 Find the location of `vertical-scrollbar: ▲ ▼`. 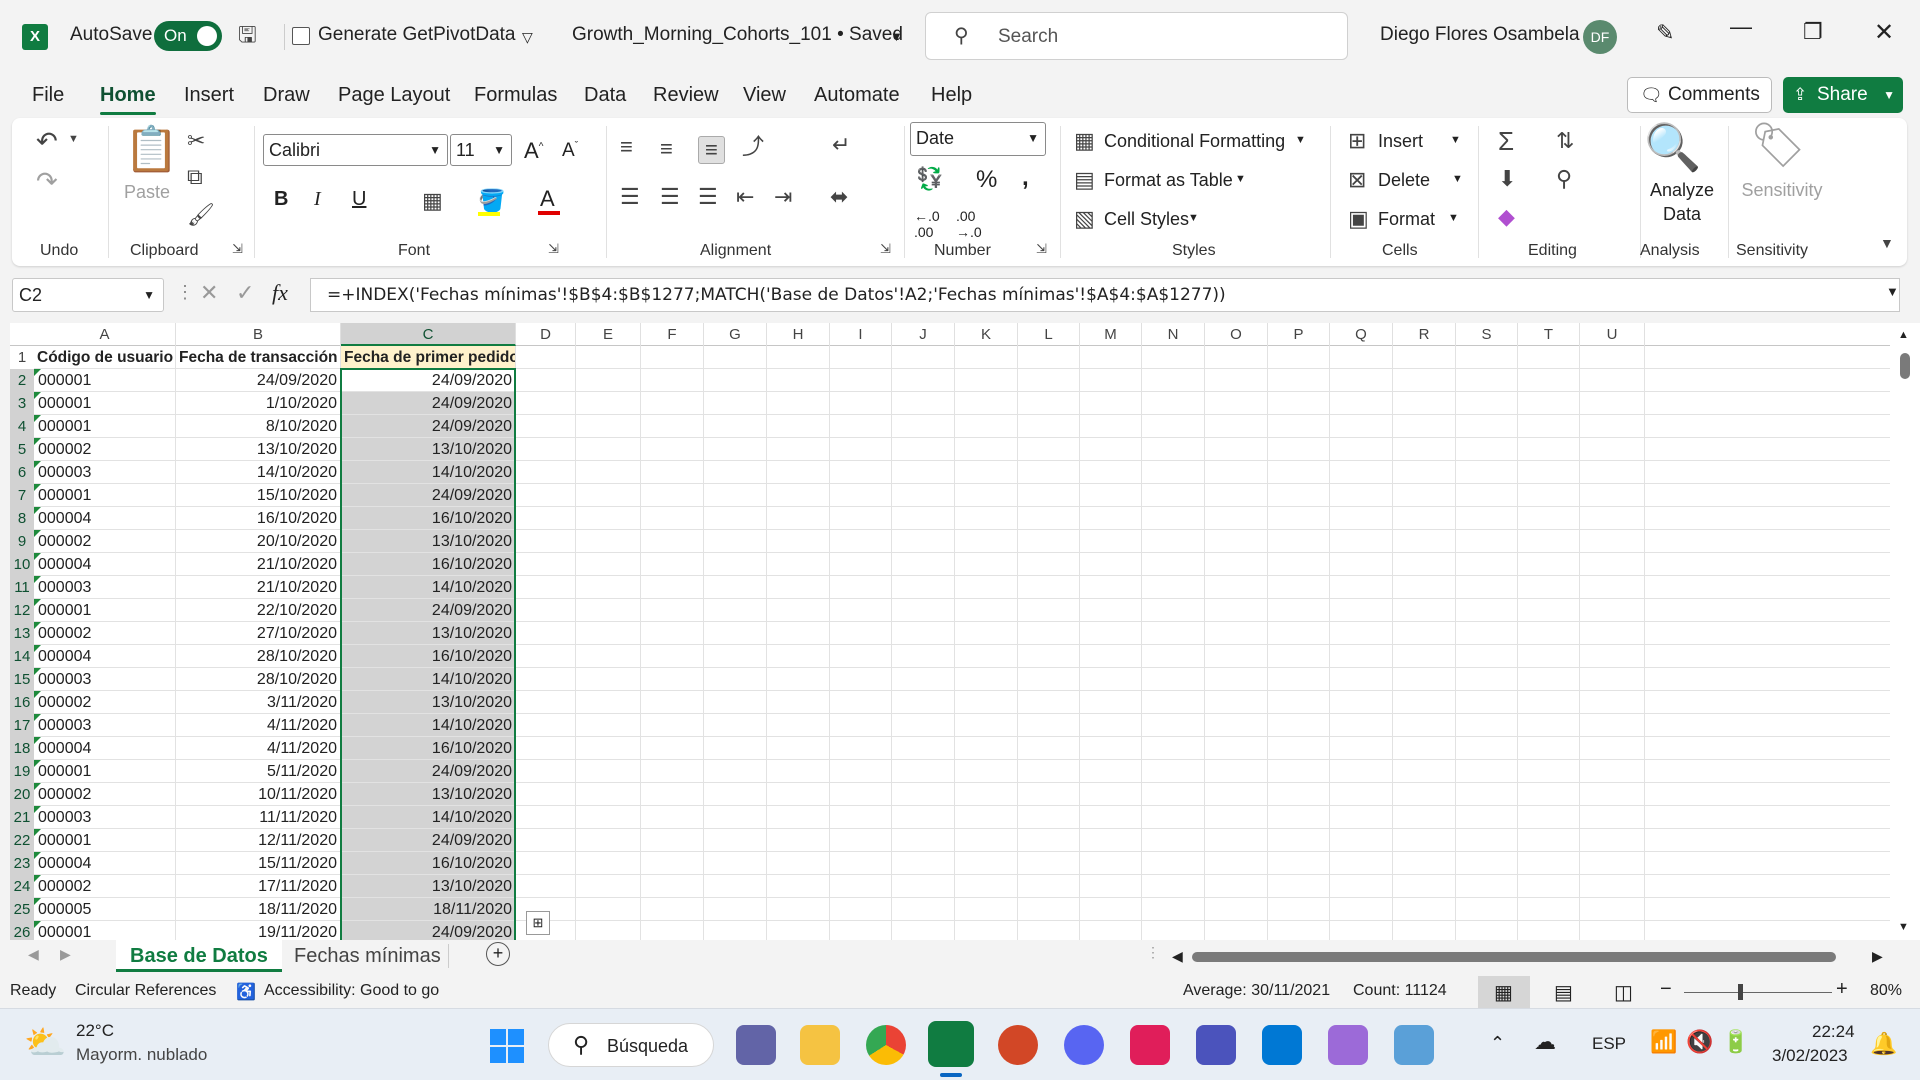

vertical-scrollbar: ▲ ▼ is located at coordinates (1905, 631).